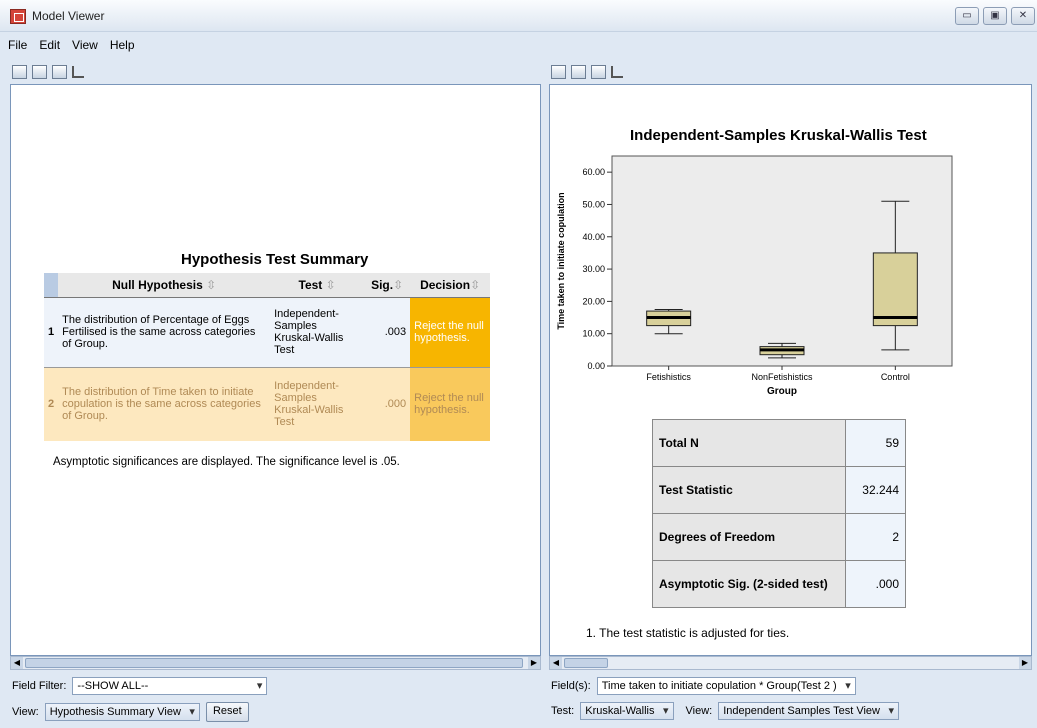 The image size is (1037, 728). What do you see at coordinates (749, 490) in the screenshot?
I see `stat-label: Test Statistic` at bounding box center [749, 490].